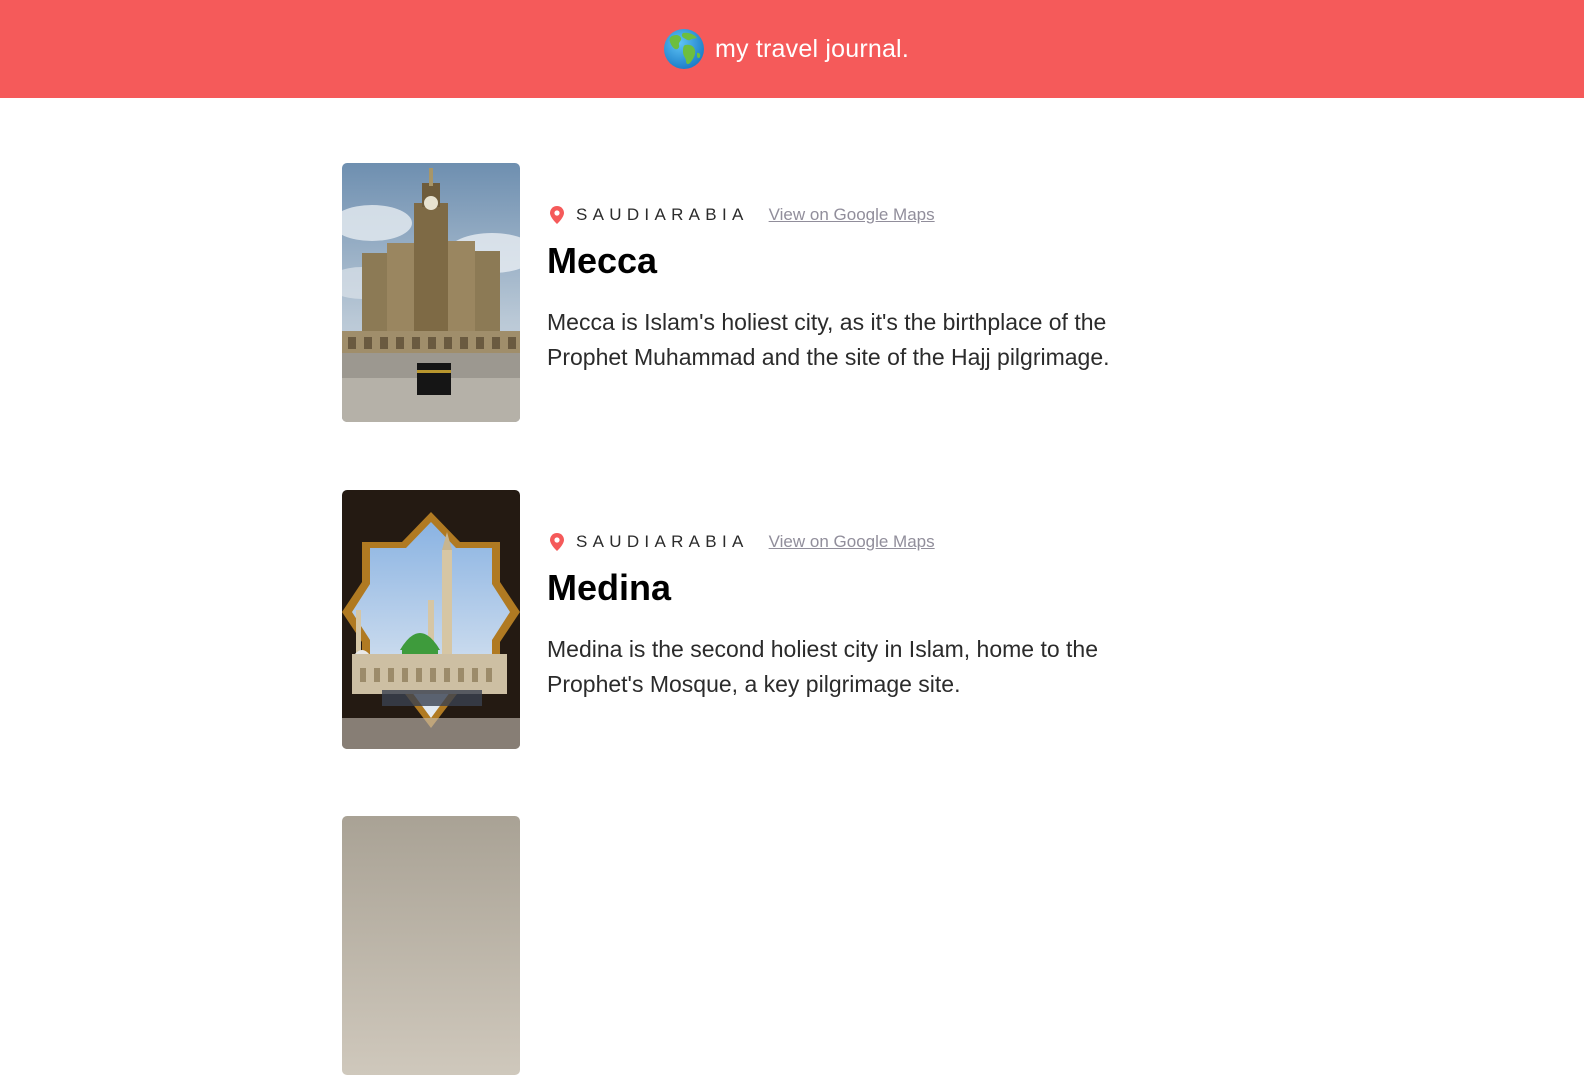 The height and width of the screenshot is (1075, 1584). What do you see at coordinates (684, 49) in the screenshot?
I see `globe-icon` at bounding box center [684, 49].